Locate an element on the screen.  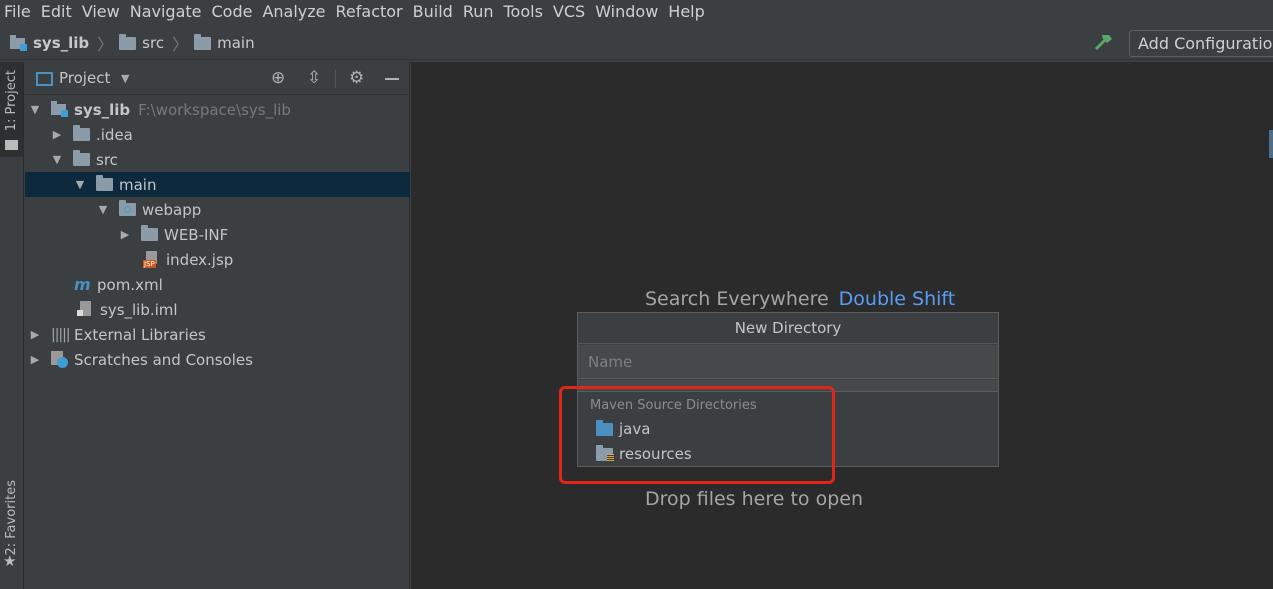
divider is located at coordinates (335, 79).